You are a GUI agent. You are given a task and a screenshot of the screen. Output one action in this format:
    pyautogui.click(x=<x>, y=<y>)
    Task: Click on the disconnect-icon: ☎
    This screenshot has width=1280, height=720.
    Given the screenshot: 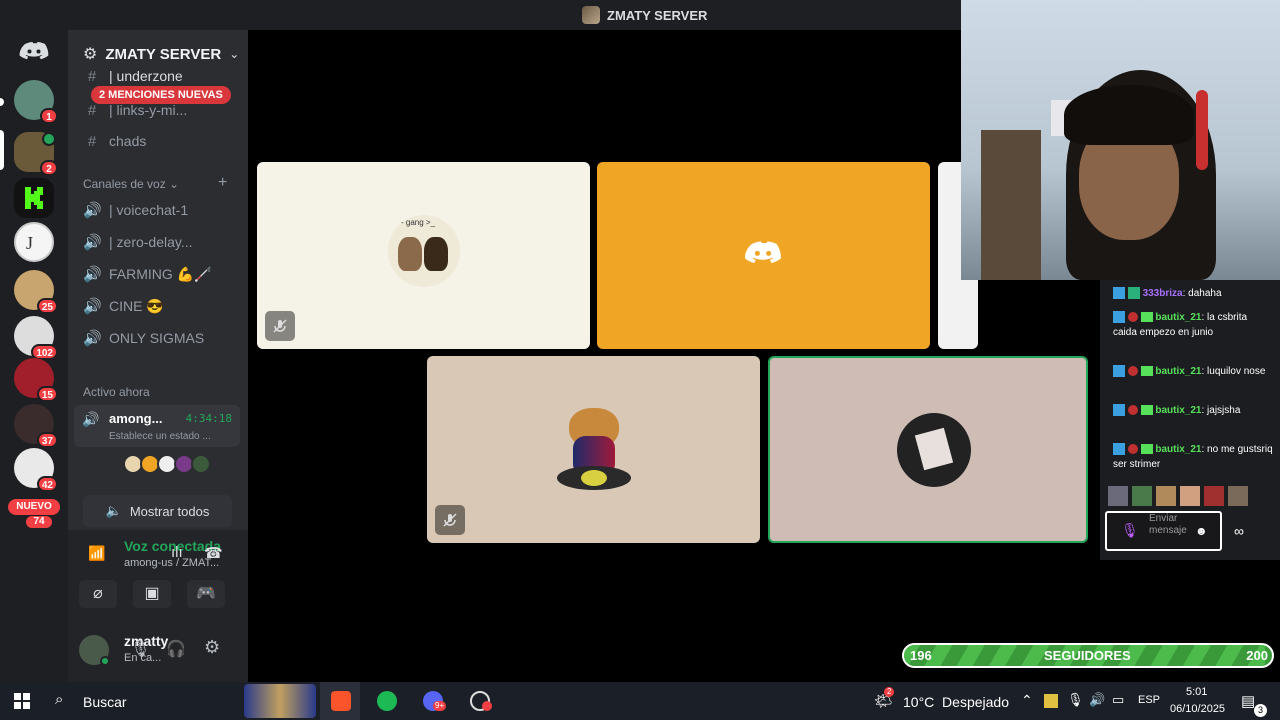 What is the action you would take?
    pyautogui.click(x=213, y=553)
    